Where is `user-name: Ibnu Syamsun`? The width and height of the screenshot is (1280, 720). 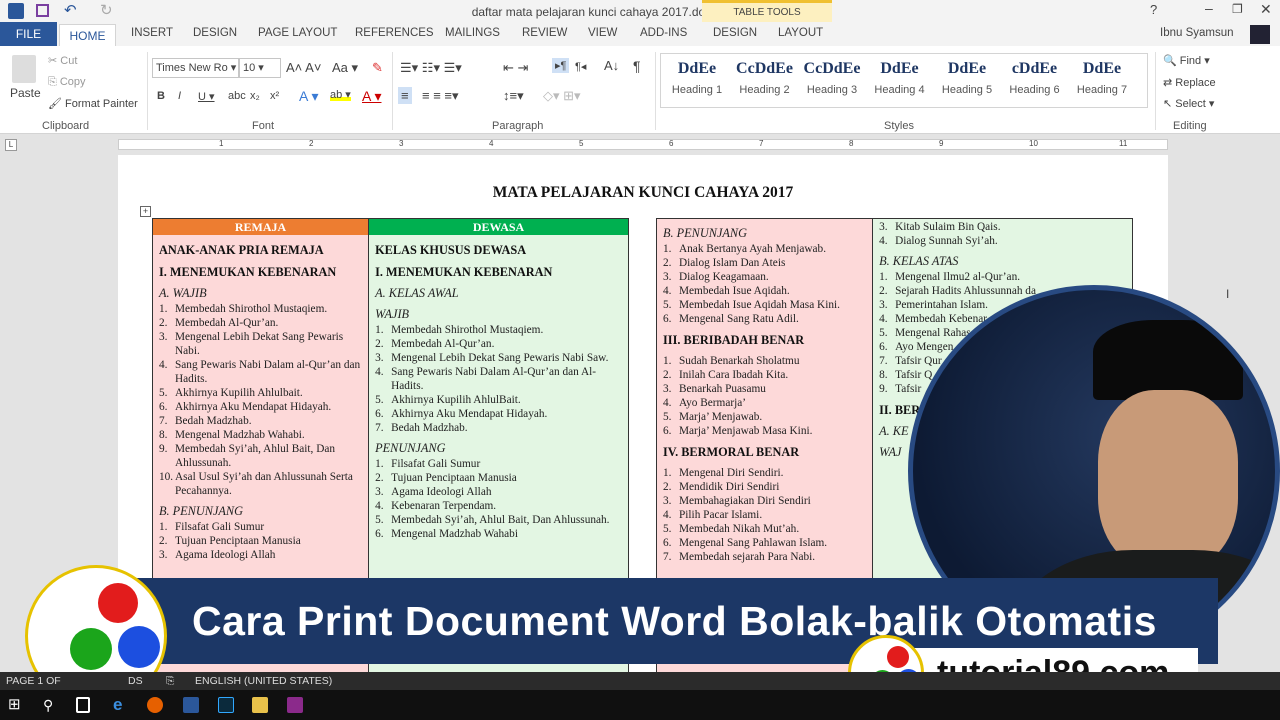
user-name: Ibnu Syamsun is located at coordinates (1197, 33).